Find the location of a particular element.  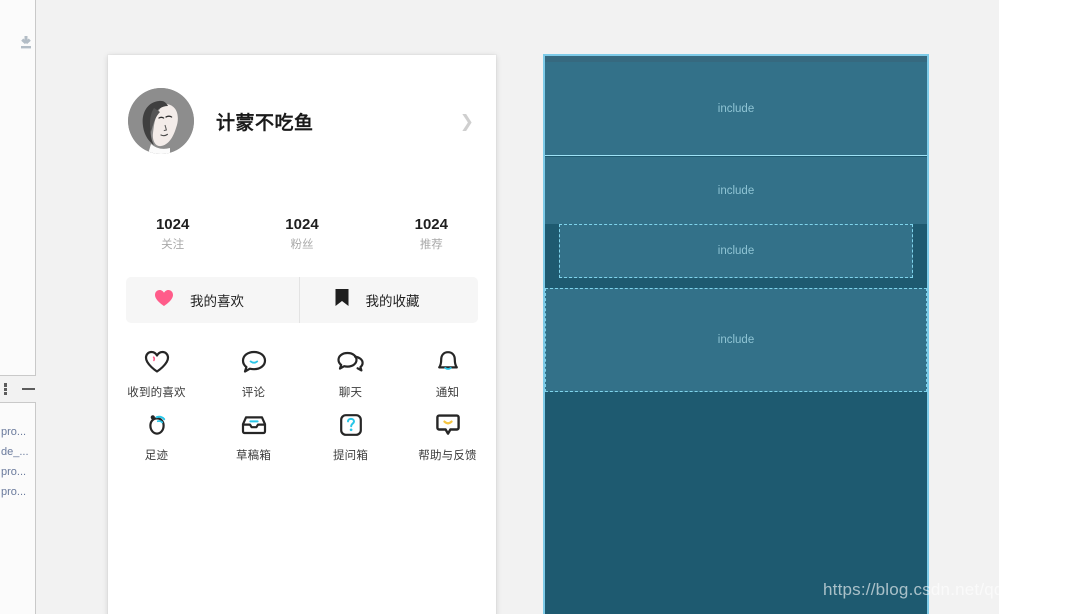

inbox-icon is located at coordinates (253, 425).